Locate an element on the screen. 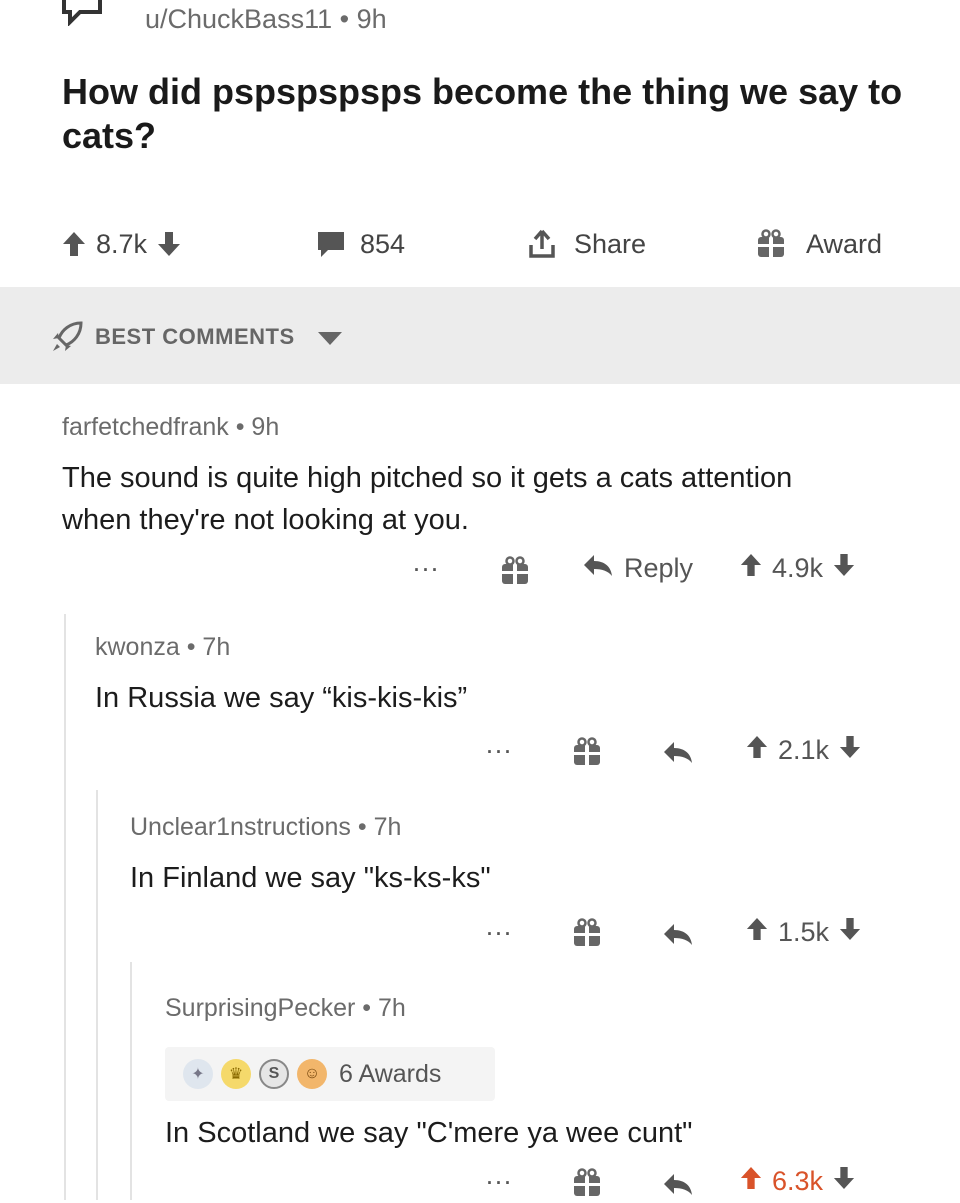 Image resolution: width=960 pixels, height=1203 pixels. comment-meta: SurprisingPecker • 7h is located at coordinates (285, 1008).